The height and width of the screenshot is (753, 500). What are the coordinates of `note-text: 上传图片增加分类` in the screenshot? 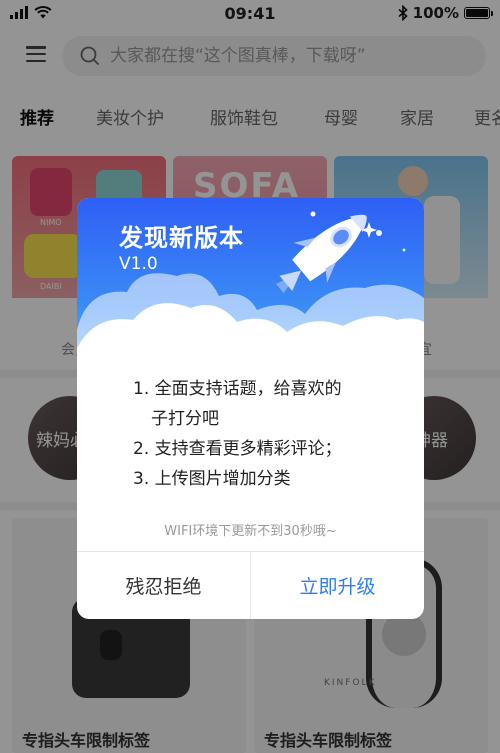 It's located at (222, 479).